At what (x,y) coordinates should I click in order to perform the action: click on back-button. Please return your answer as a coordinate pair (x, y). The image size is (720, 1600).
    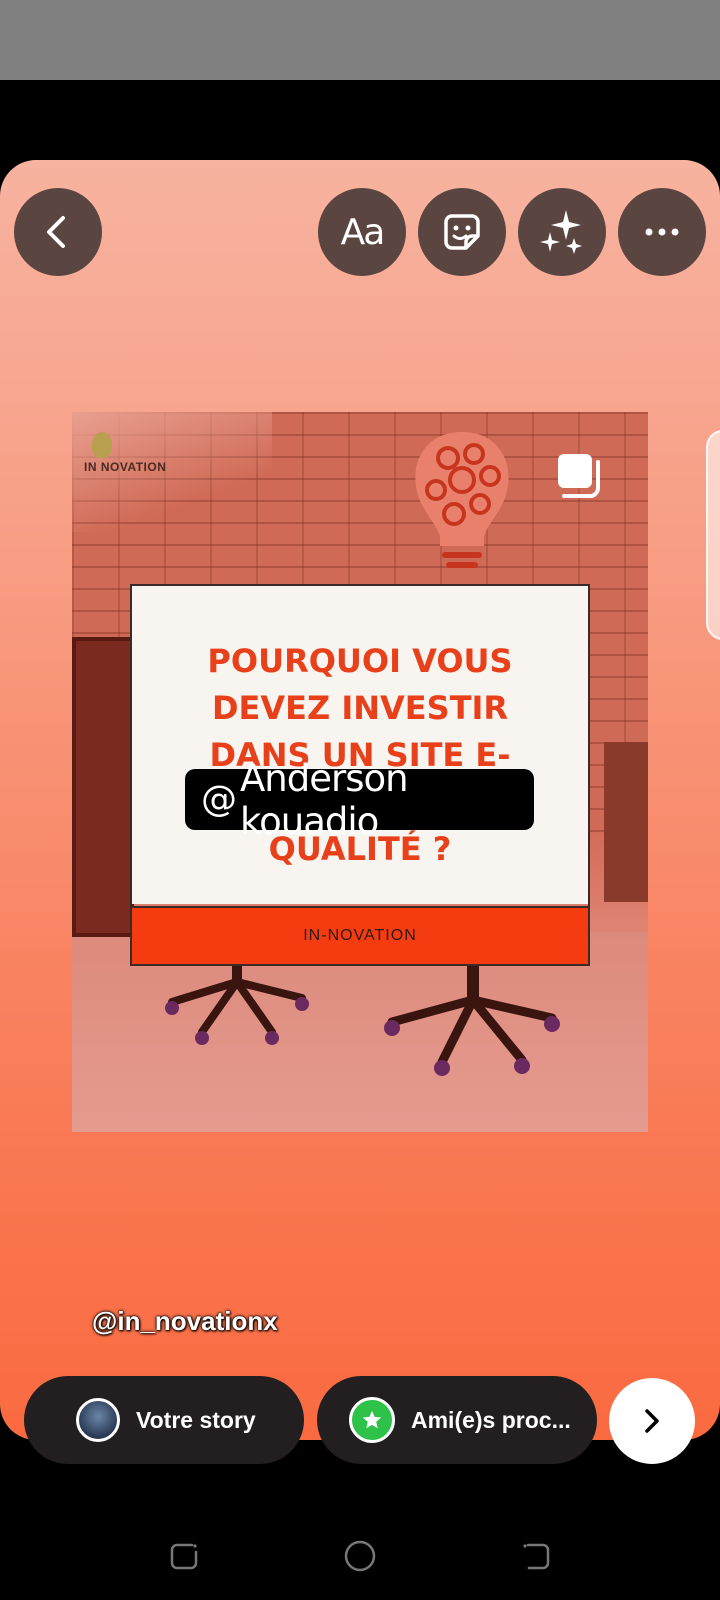
    Looking at the image, I should click on (58, 232).